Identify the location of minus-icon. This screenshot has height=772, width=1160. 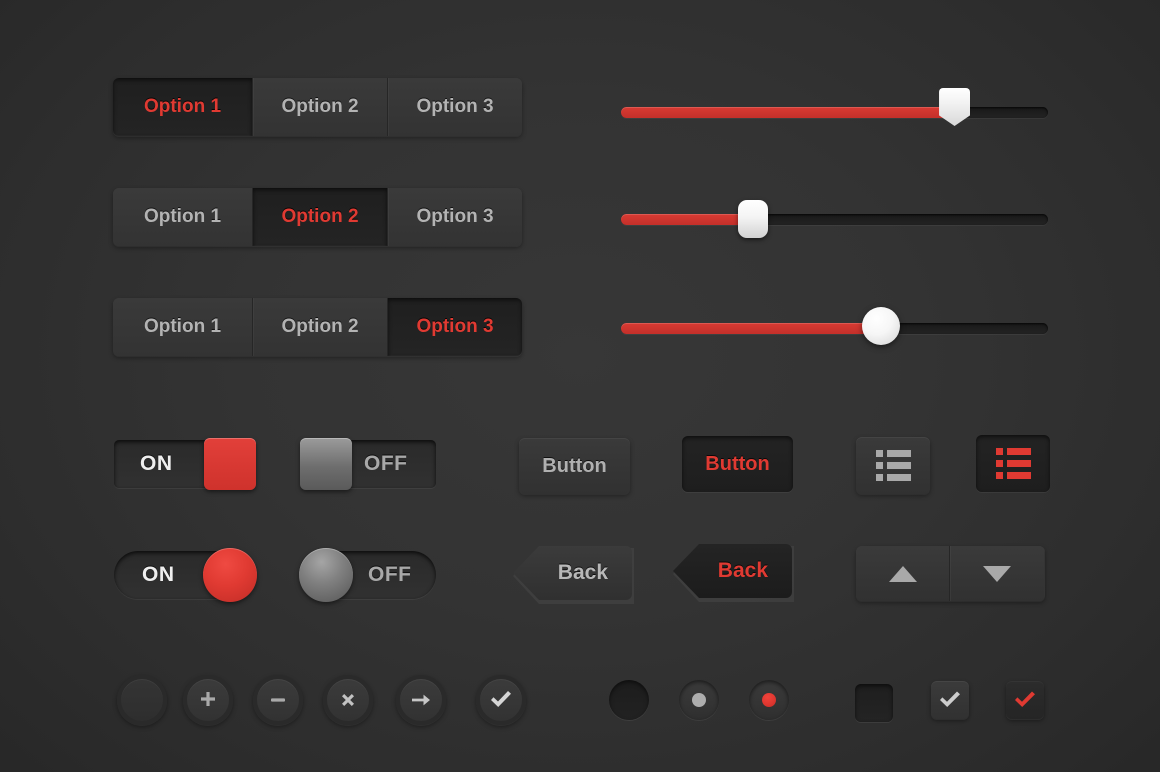
(278, 700).